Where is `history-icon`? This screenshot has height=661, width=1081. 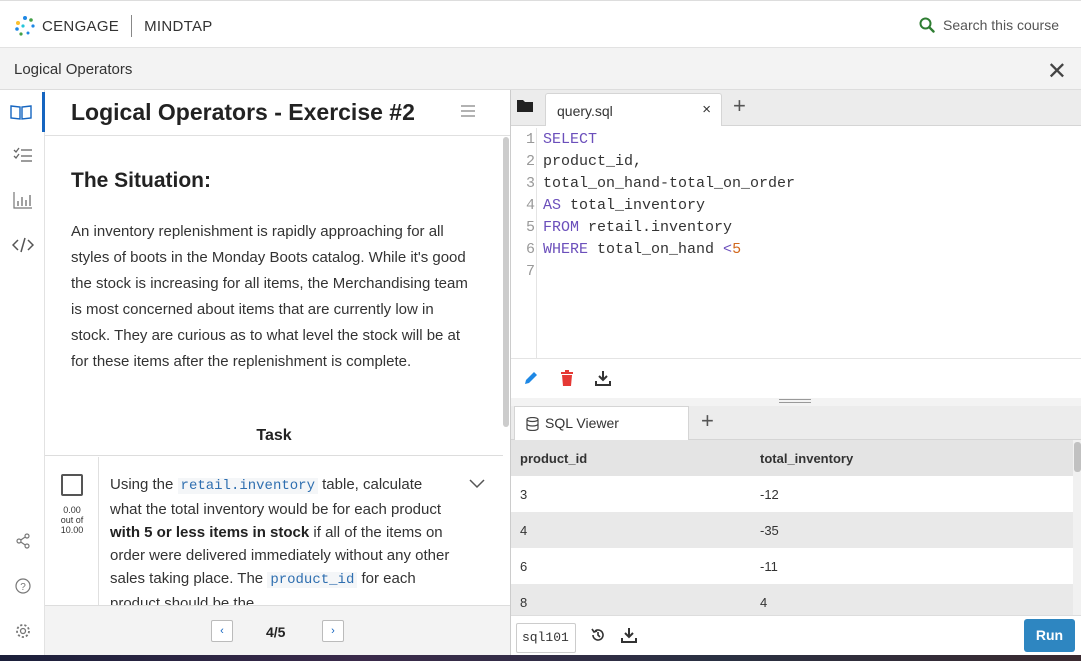
history-icon is located at coordinates (598, 635).